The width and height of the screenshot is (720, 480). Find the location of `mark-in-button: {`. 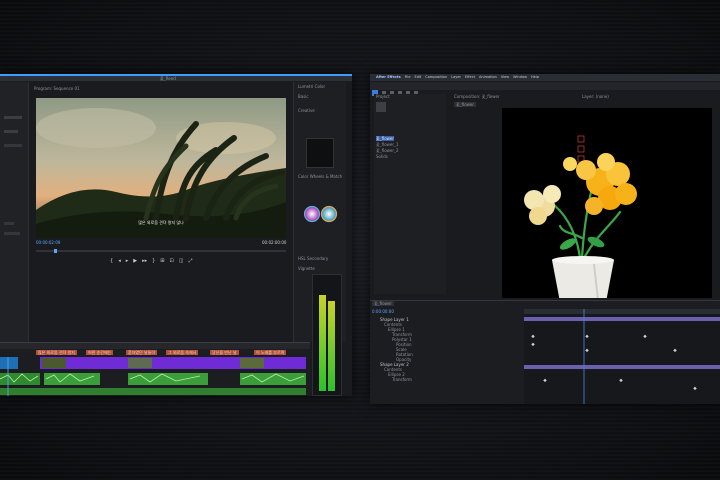

mark-in-button: { is located at coordinates (111, 261).